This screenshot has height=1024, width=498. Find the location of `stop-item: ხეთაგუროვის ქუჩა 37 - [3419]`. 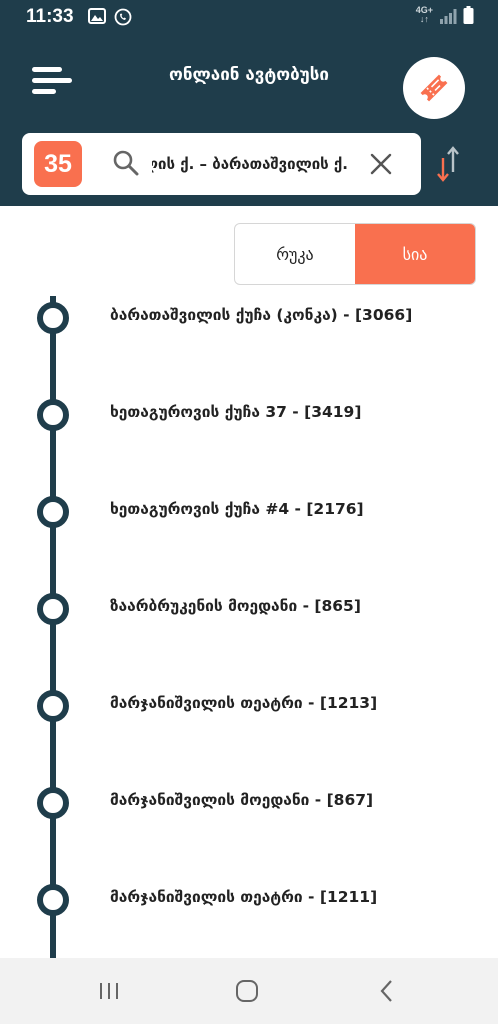

stop-item: ხეთაგუროვის ქუჩა 37 - [3419] is located at coordinates (249, 414).